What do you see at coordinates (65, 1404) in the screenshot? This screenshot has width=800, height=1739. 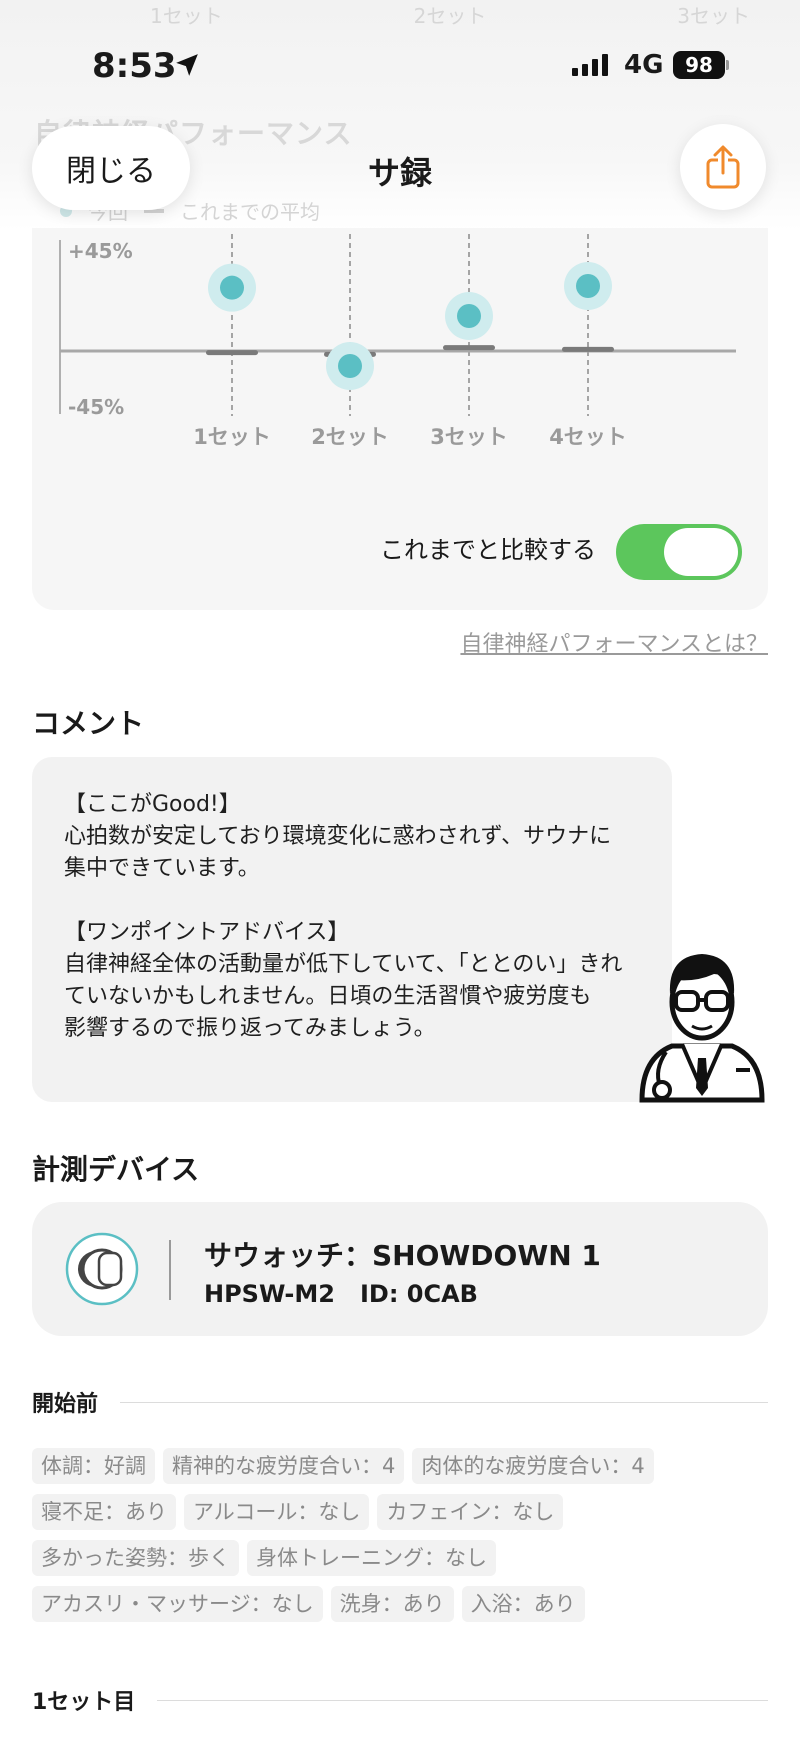 I see `before-start-title: 開始前` at bounding box center [65, 1404].